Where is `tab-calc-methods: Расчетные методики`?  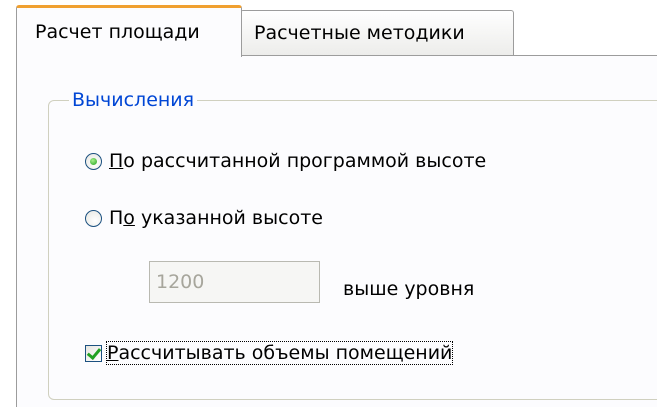 tab-calc-methods: Расчетные методики is located at coordinates (377, 33).